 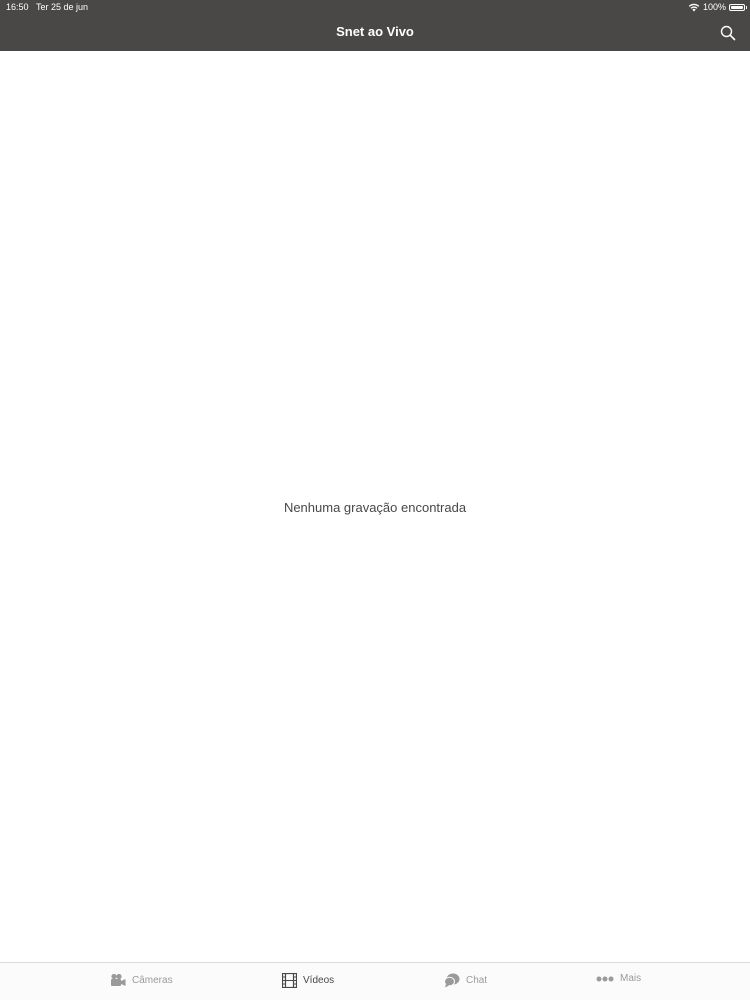 I want to click on chat-icon, so click(x=452, y=980).